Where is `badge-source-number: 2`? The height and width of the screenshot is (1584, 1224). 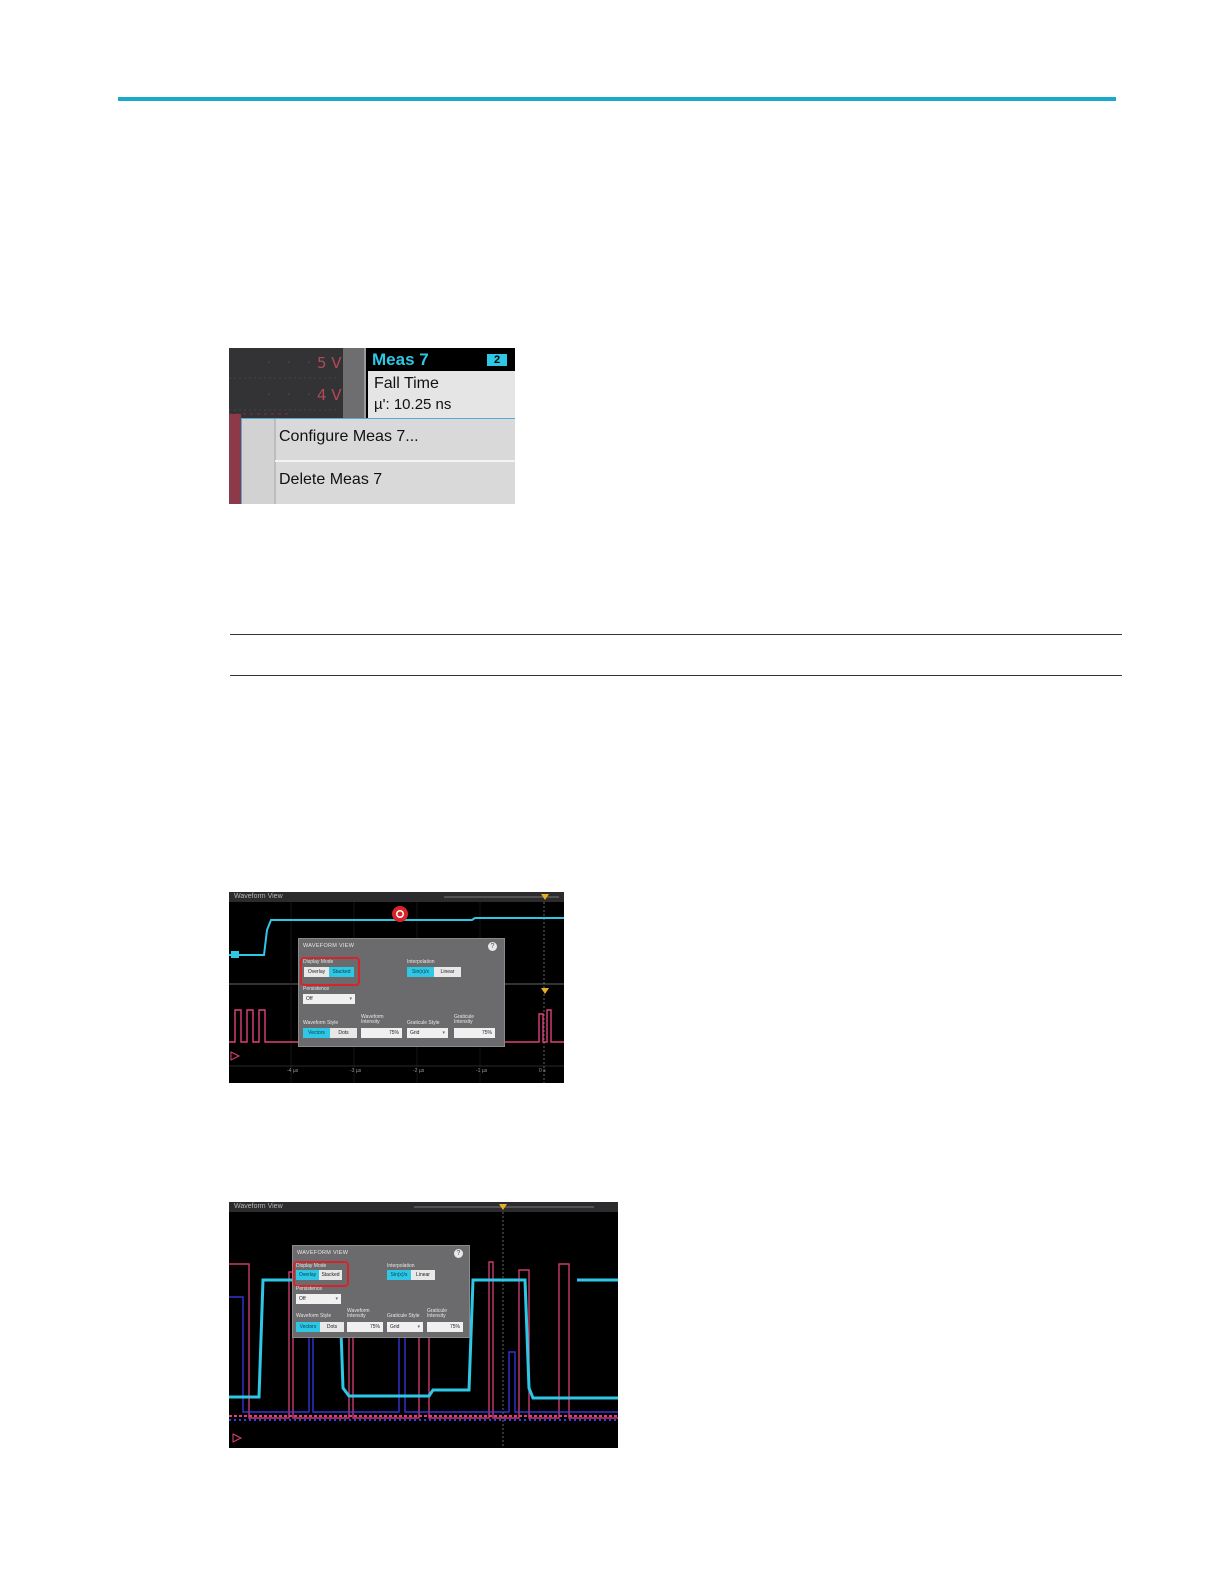
badge-source-number: 2 is located at coordinates (497, 360).